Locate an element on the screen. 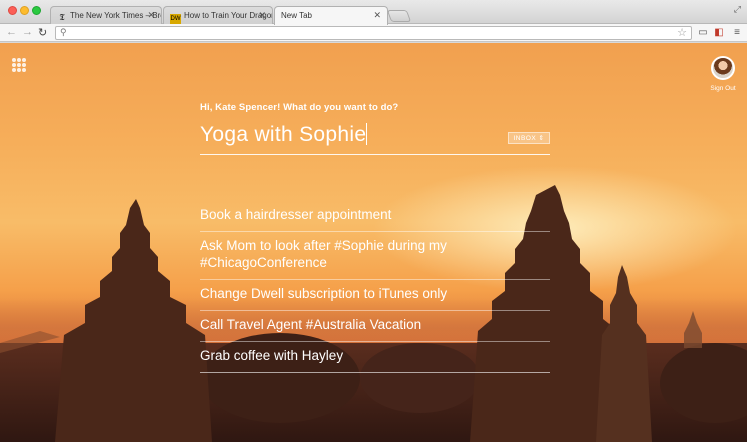 The image size is (747, 442). dreamworks-favicon-icon: DW is located at coordinates (175, 19).